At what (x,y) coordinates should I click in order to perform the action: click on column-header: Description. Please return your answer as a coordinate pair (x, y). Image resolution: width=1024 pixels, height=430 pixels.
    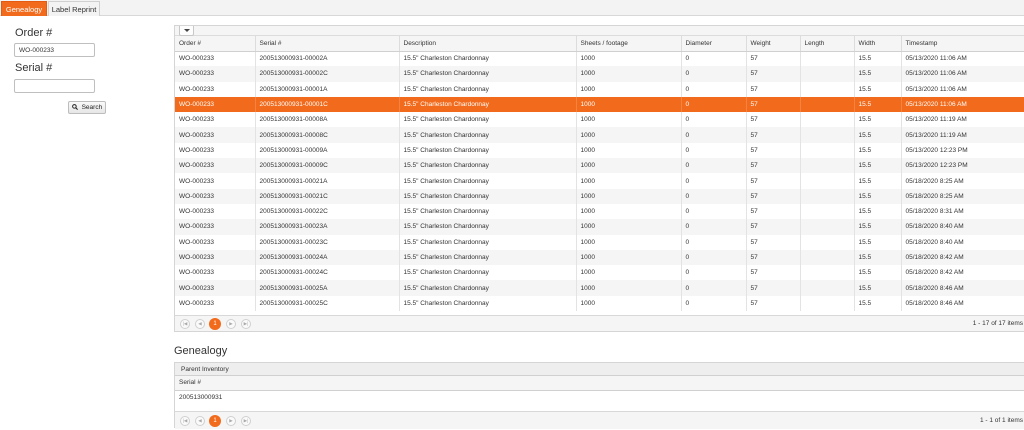
    Looking at the image, I should click on (488, 44).